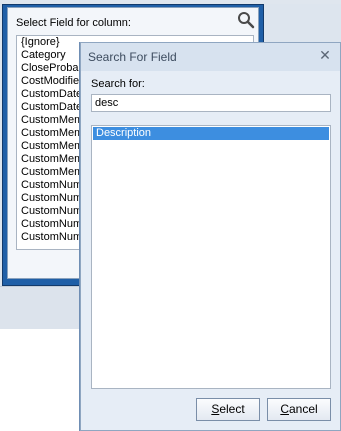  Describe the element at coordinates (284, 409) in the screenshot. I see `cancel-button-mnemonic: C` at that location.